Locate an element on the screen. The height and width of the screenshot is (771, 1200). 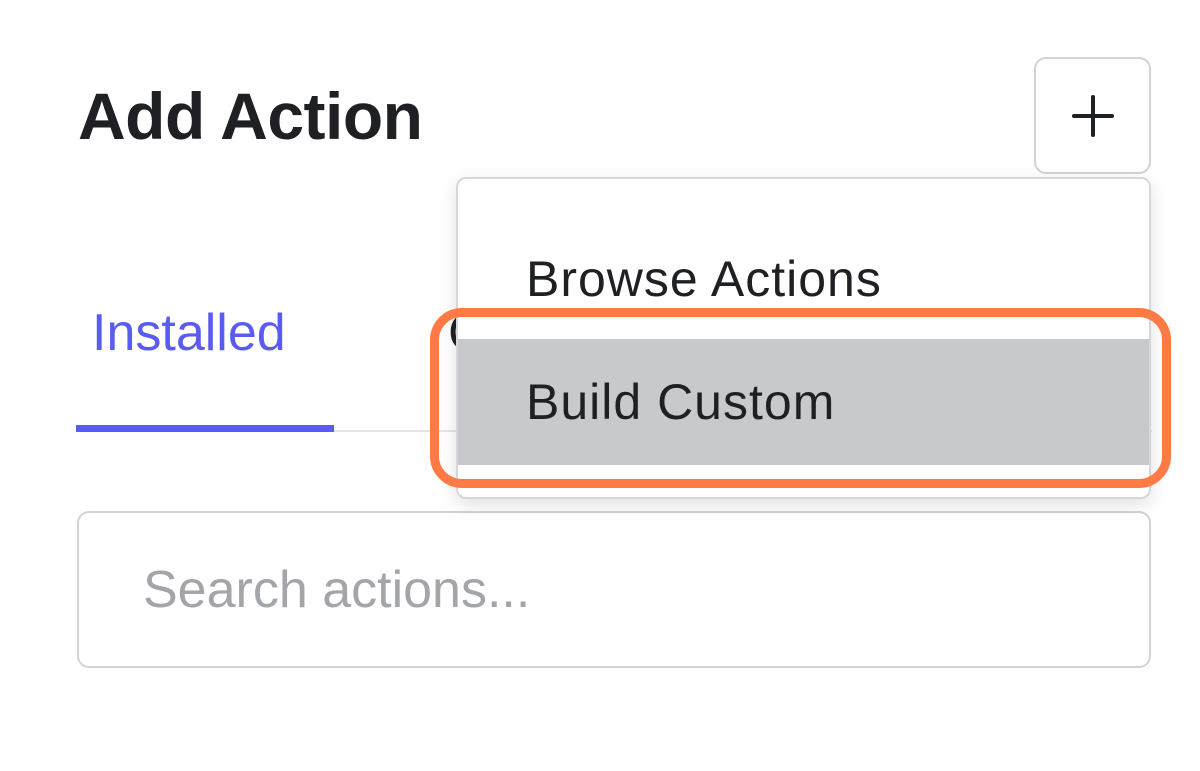
tab-installed: Installed is located at coordinates (205, 356).